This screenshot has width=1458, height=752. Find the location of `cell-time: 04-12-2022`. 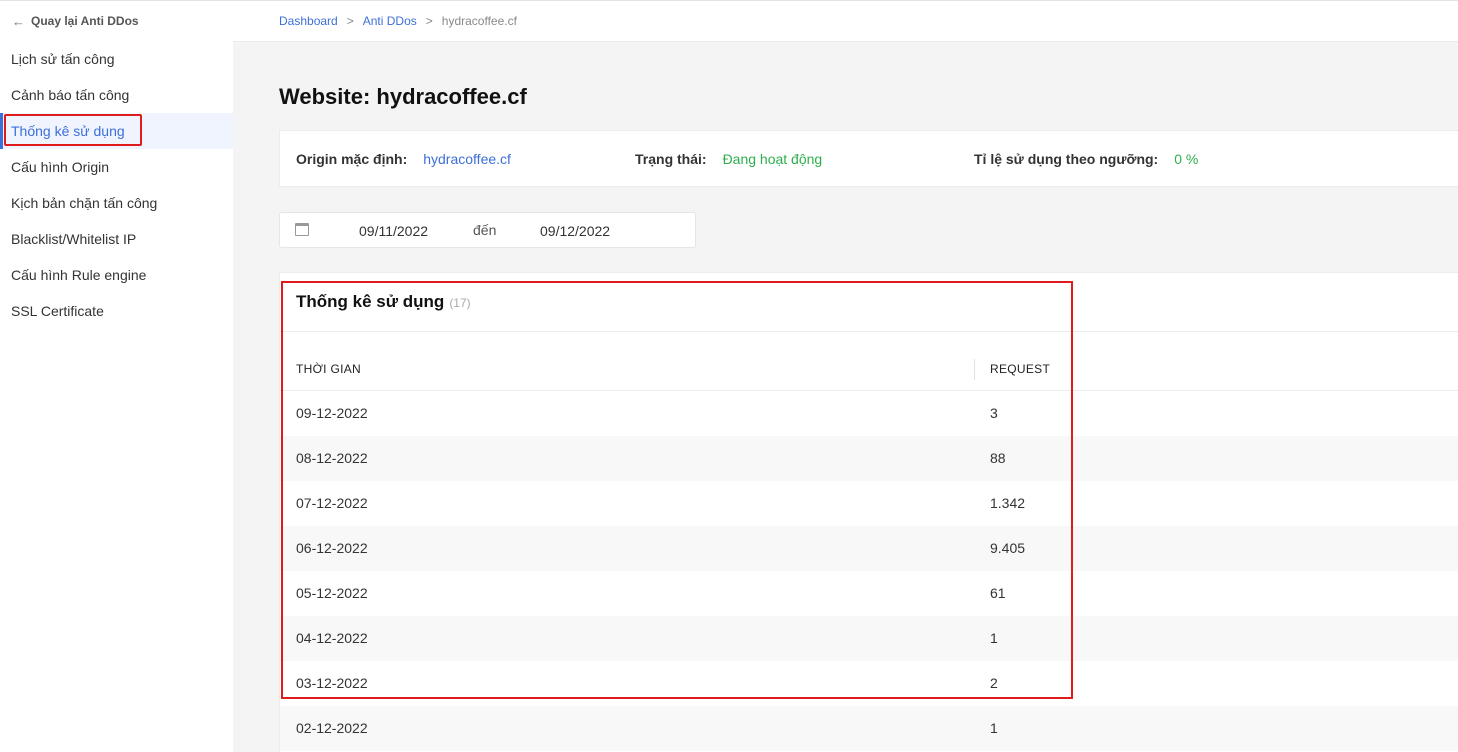

cell-time: 04-12-2022 is located at coordinates (332, 638).